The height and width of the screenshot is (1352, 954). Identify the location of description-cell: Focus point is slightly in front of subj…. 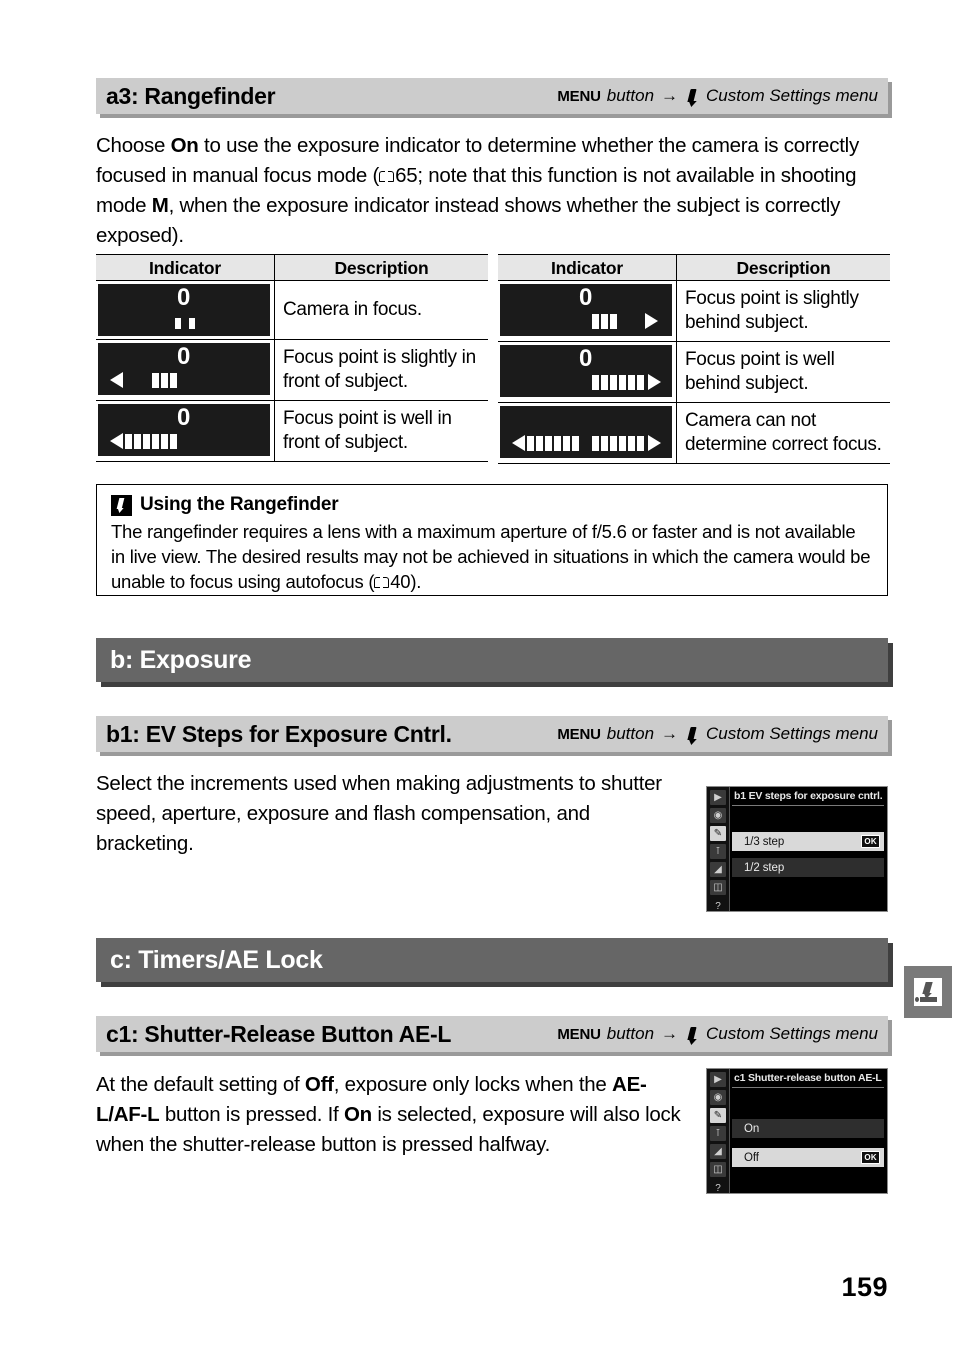
(381, 370).